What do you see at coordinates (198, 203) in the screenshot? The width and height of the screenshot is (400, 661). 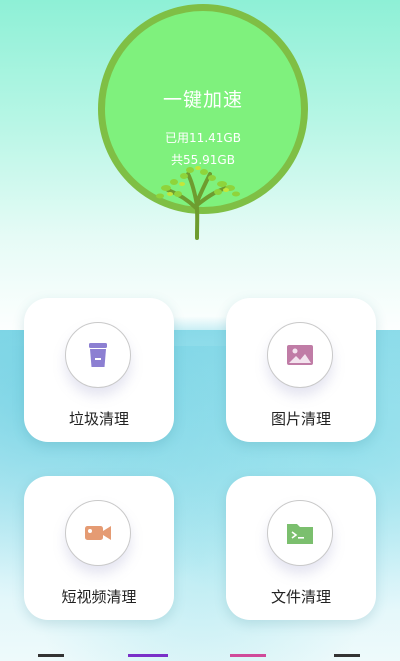 I see `tree-icon` at bounding box center [198, 203].